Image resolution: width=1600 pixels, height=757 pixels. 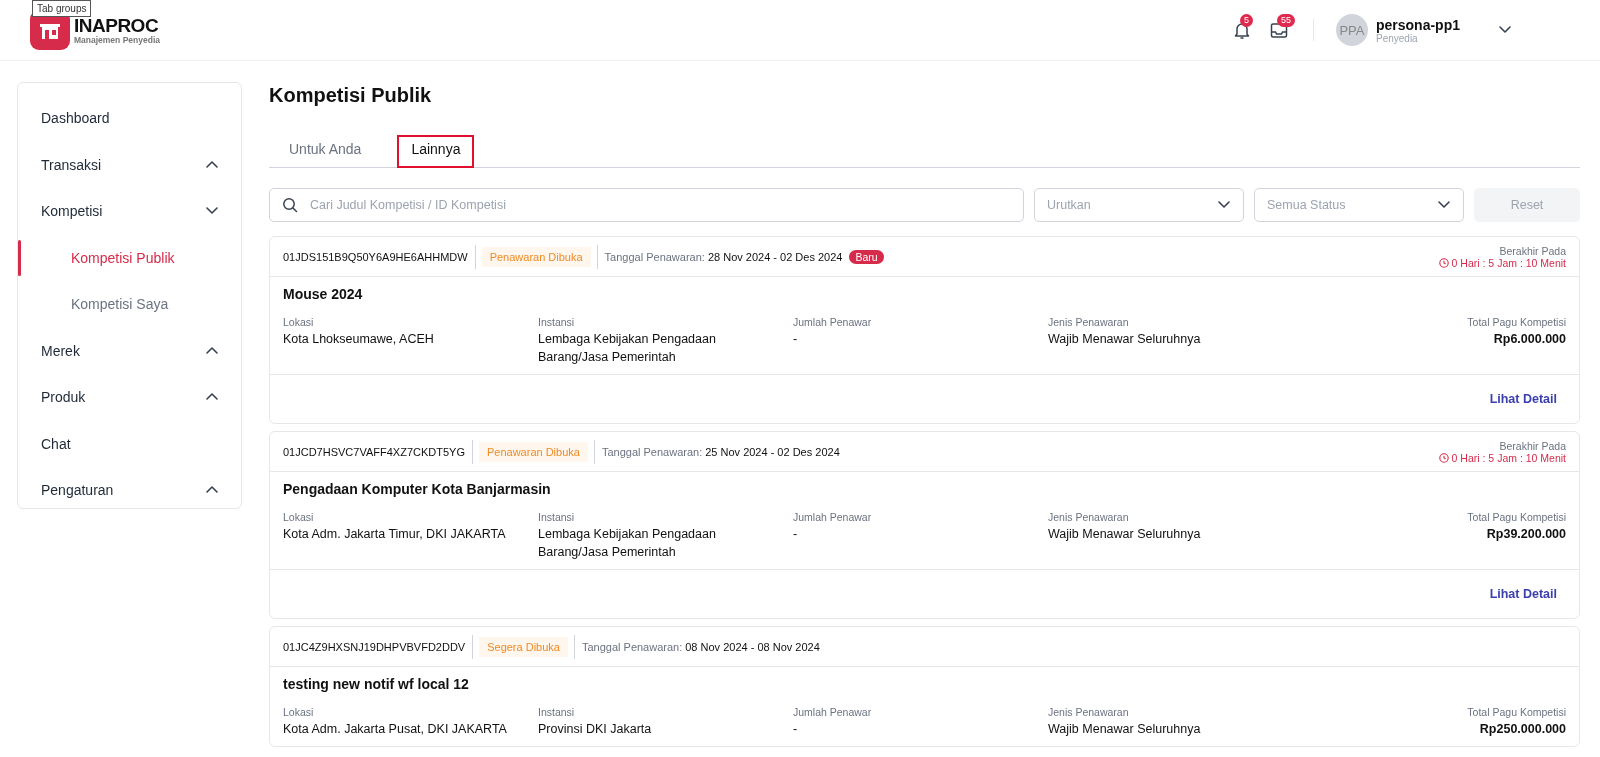 I want to click on field-value: Rp6.000.000, so click(x=1529, y=339).